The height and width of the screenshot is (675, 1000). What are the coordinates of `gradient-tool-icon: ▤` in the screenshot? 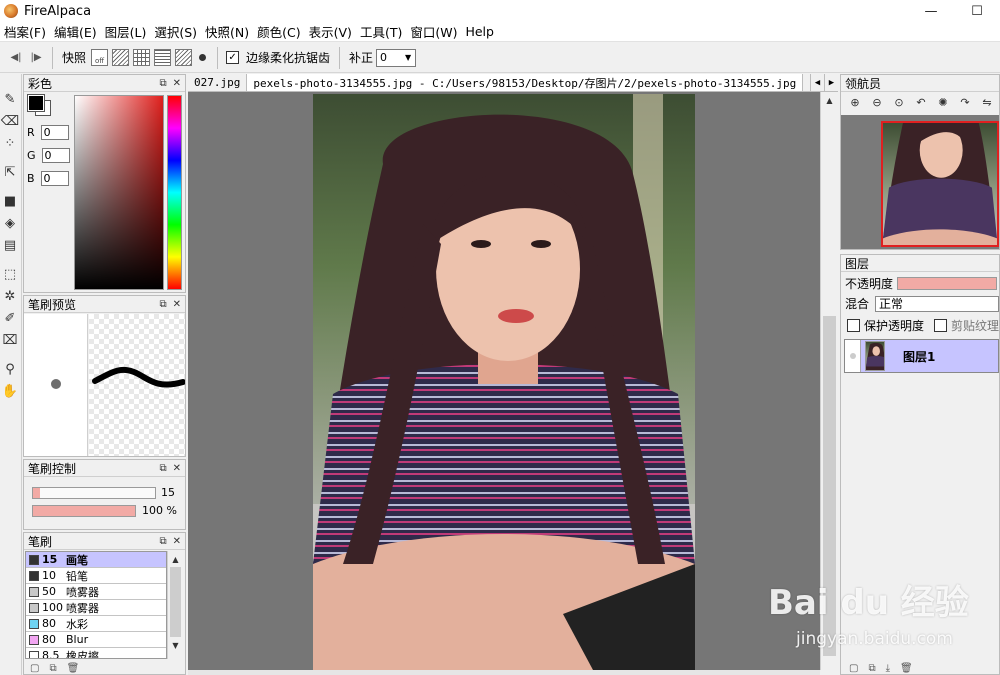 It's located at (10, 245).